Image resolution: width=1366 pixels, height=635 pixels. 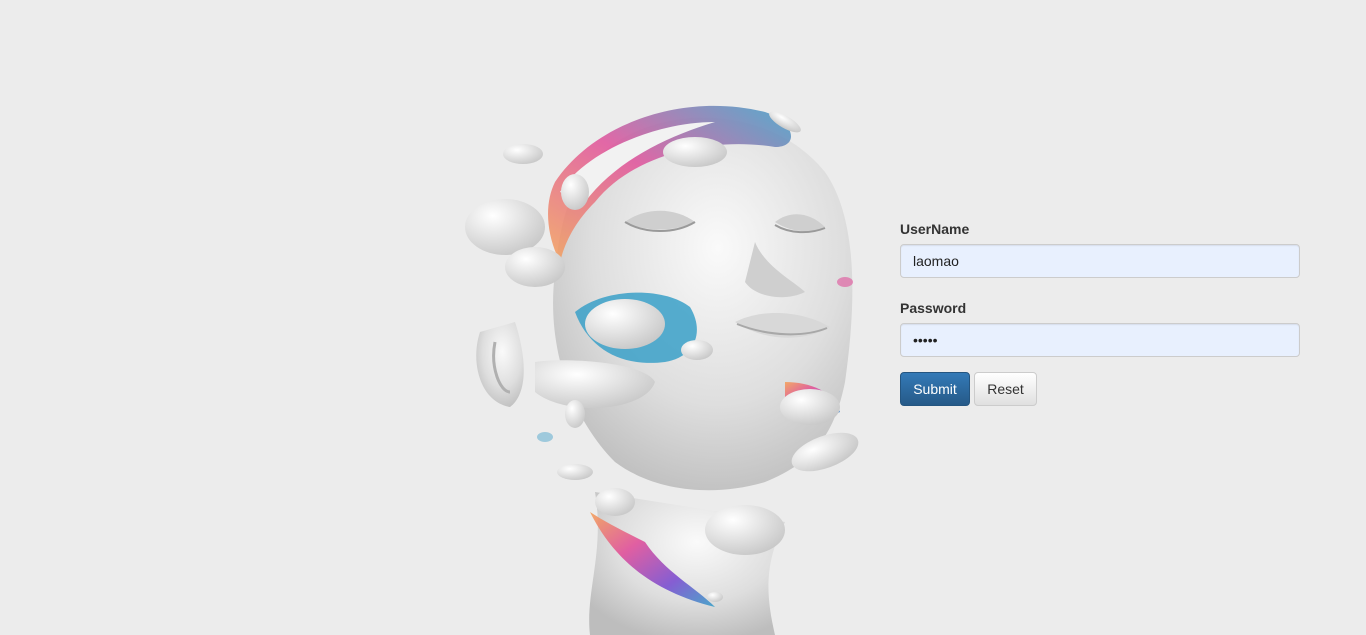 I want to click on submit-button: Submit, so click(x=935, y=389).